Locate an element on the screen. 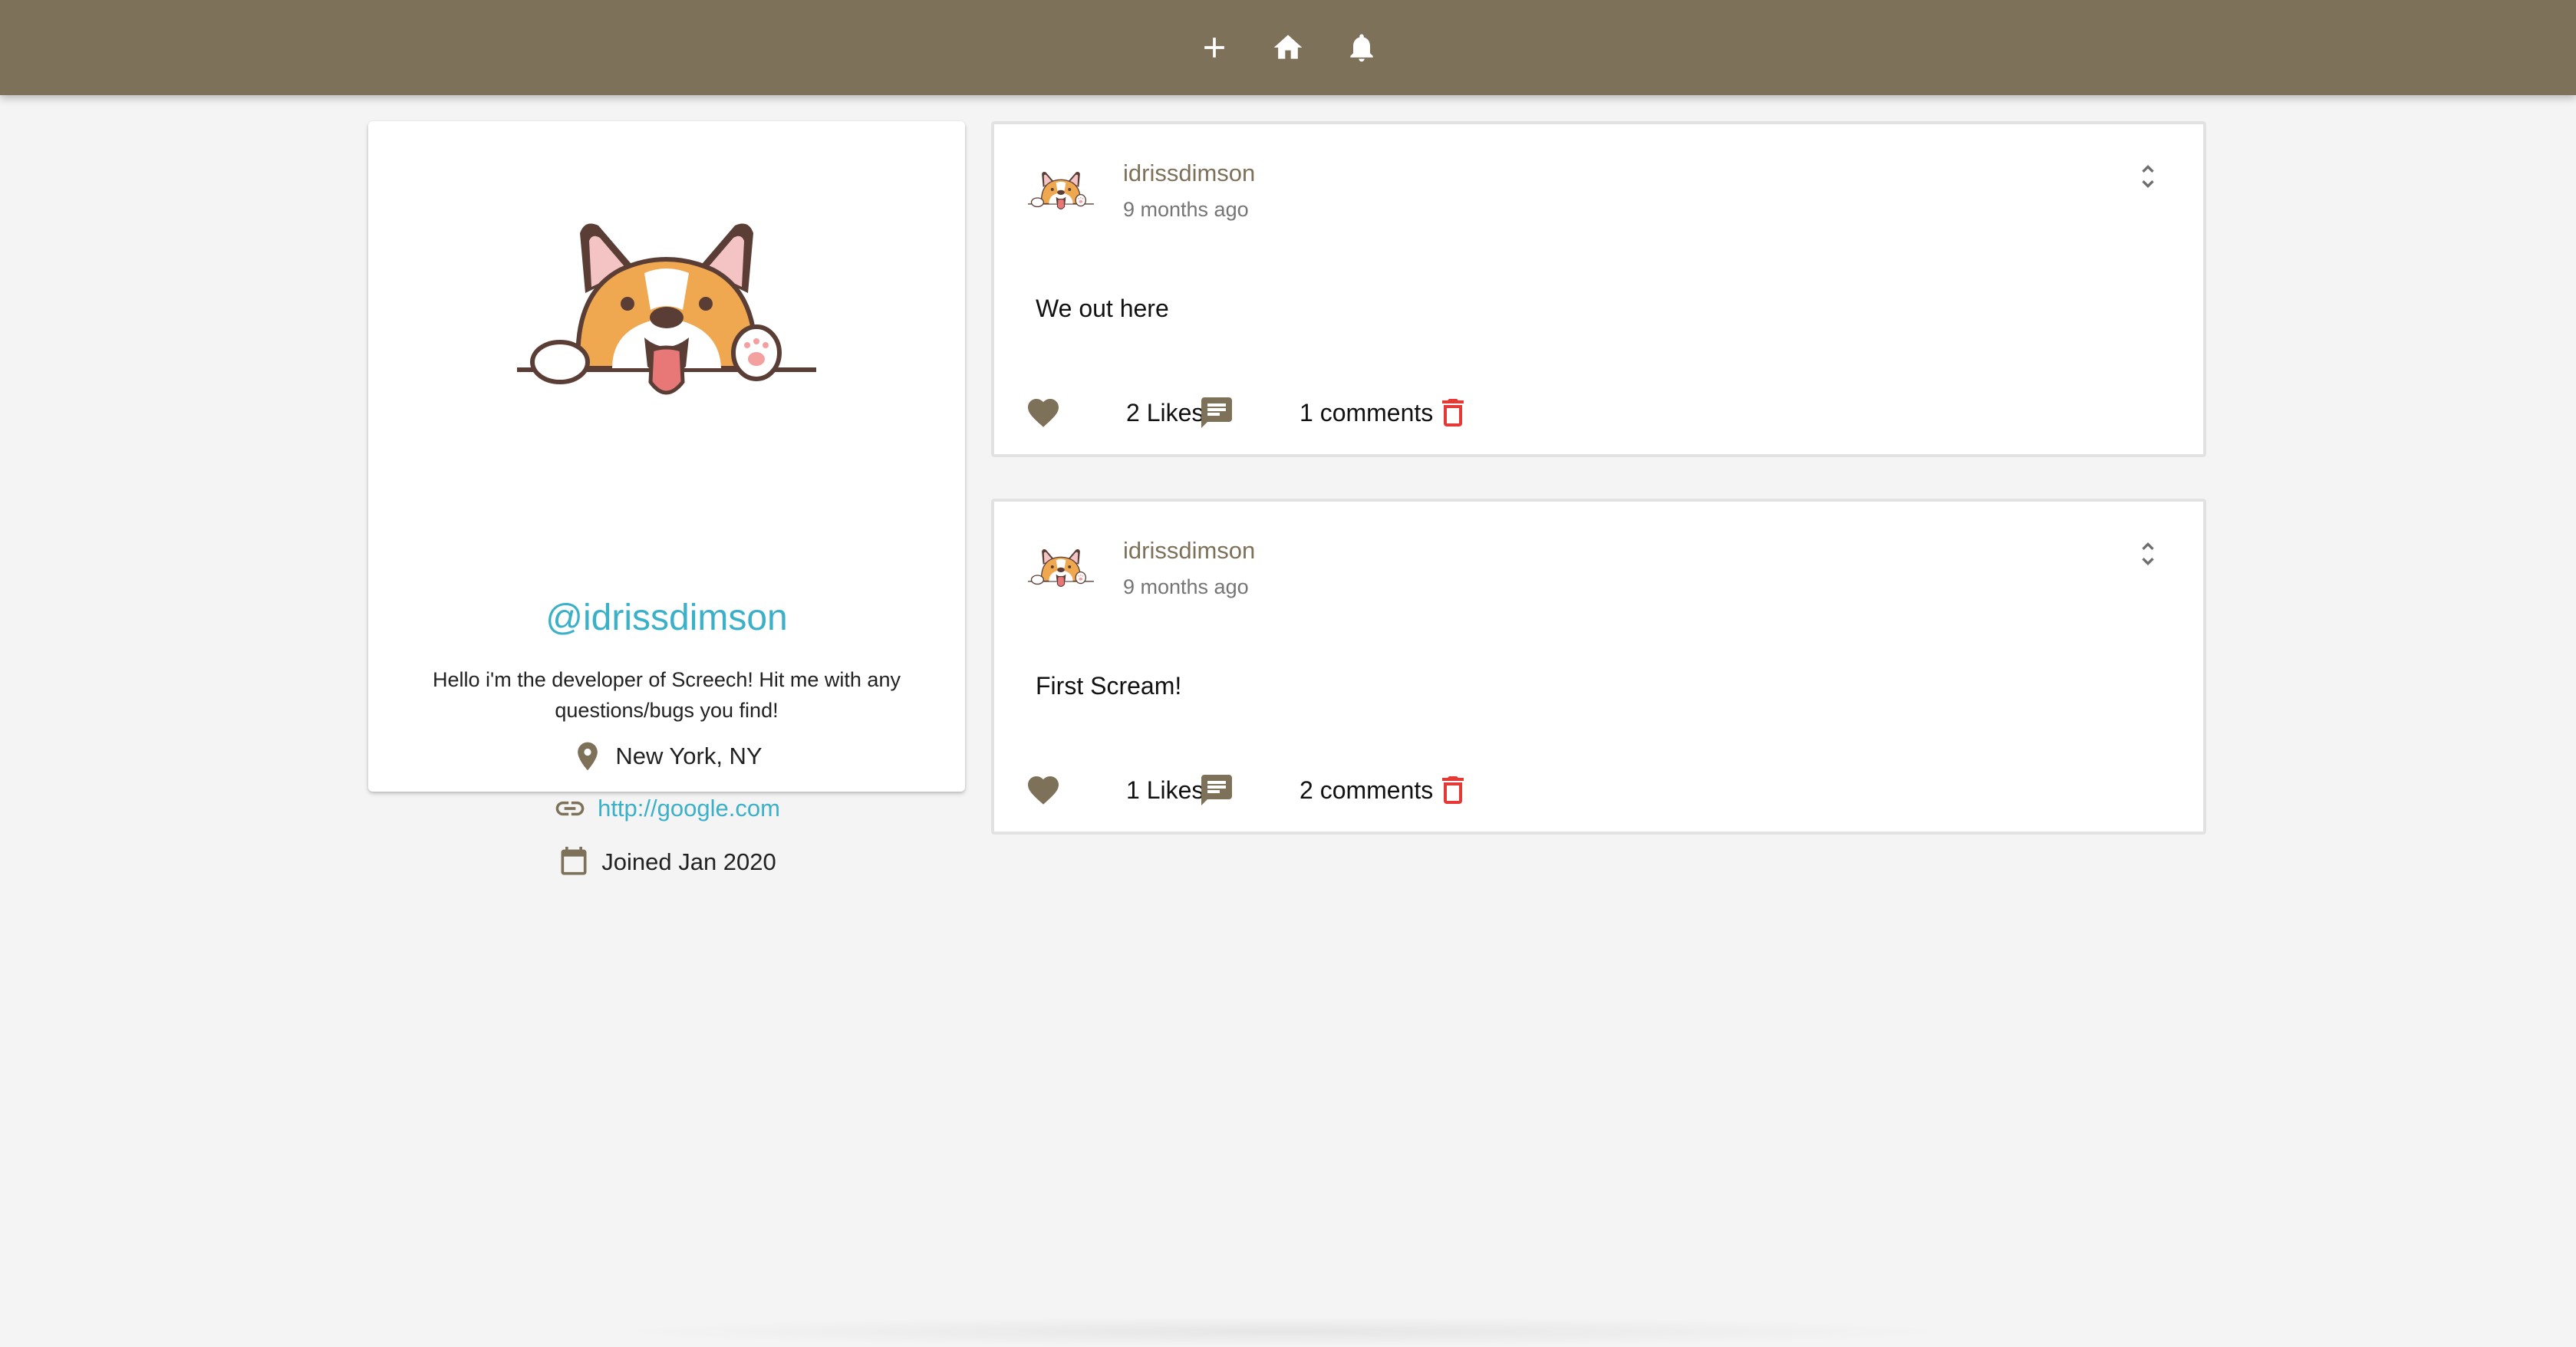  add-icon is located at coordinates (1214, 48).